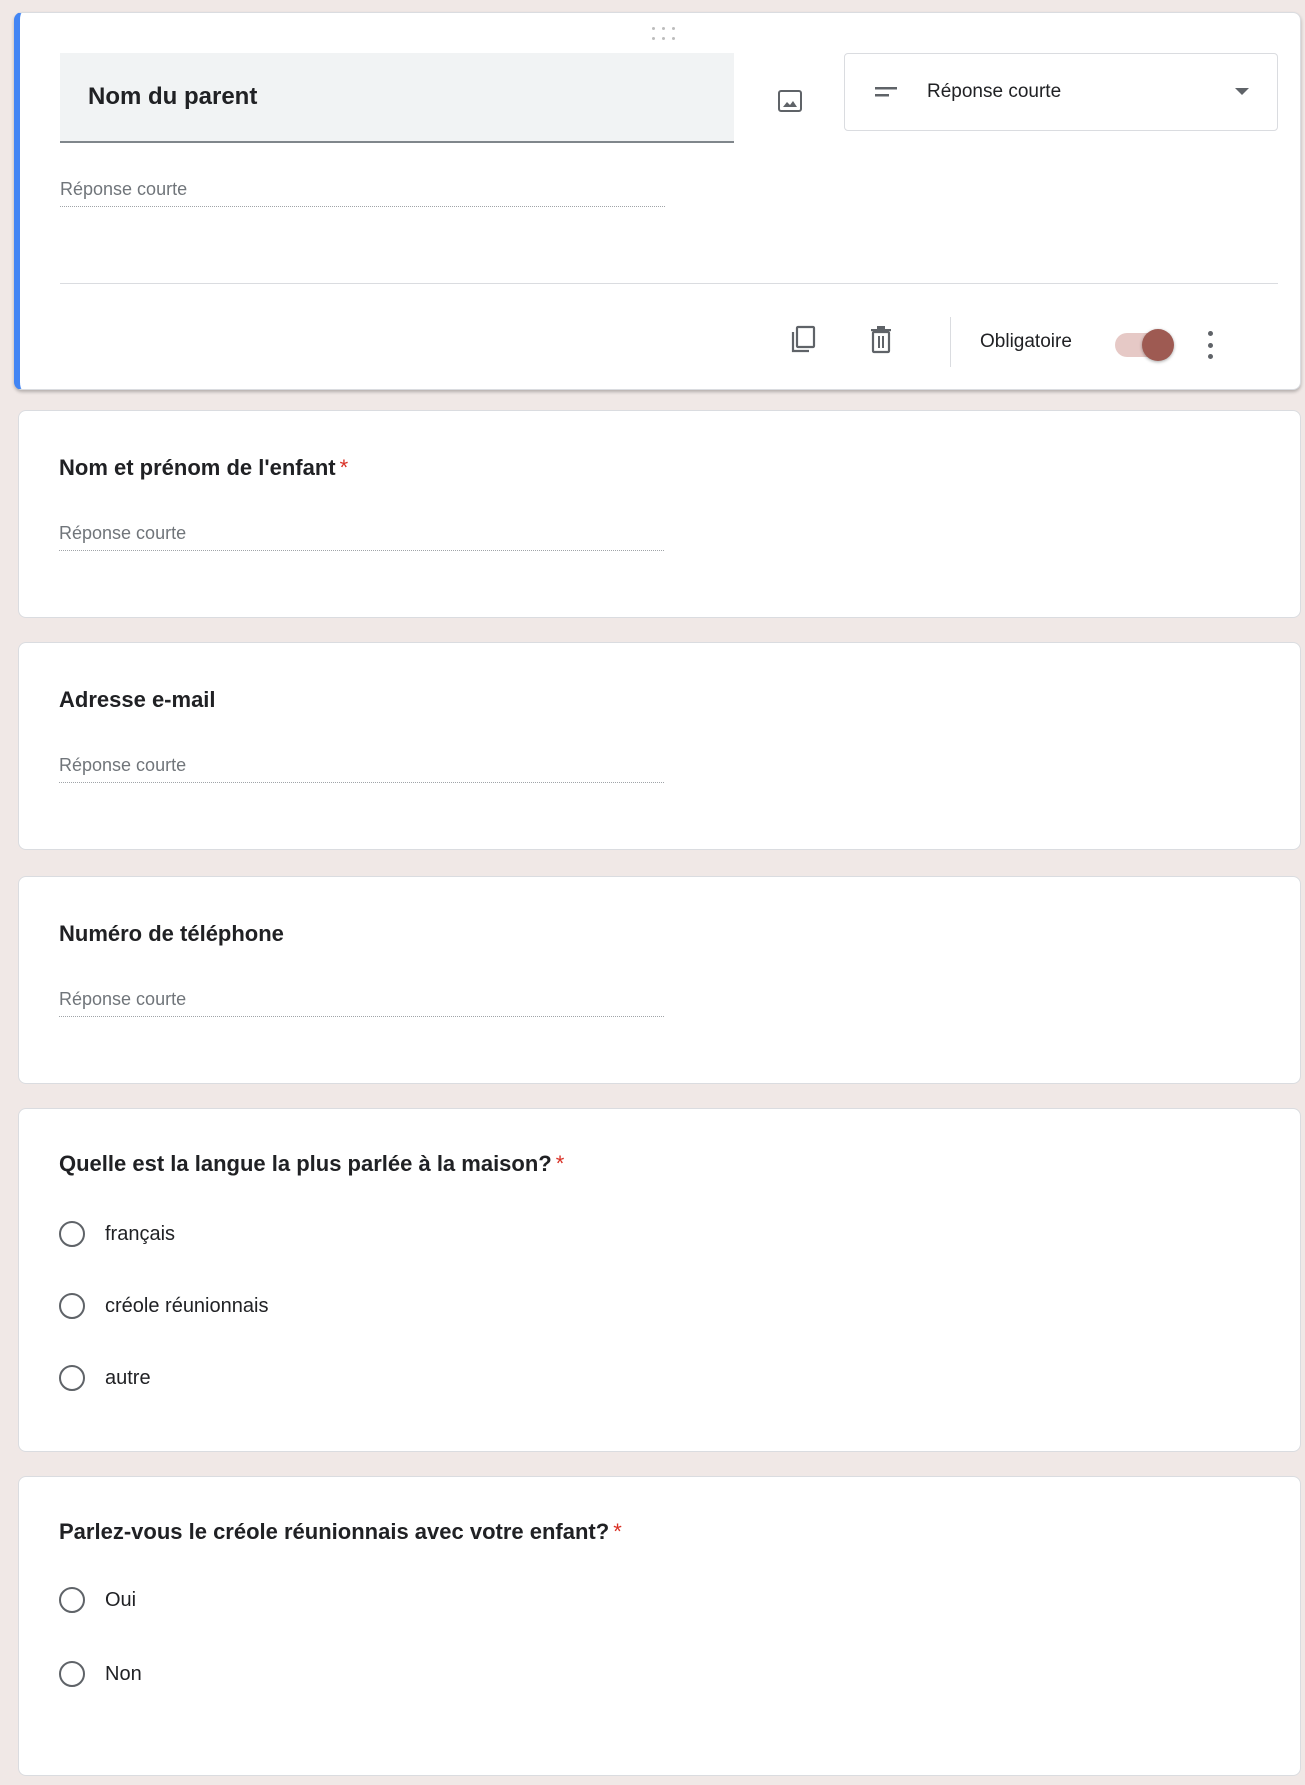  Describe the element at coordinates (950, 342) in the screenshot. I see `footer-vertical-divider` at that location.